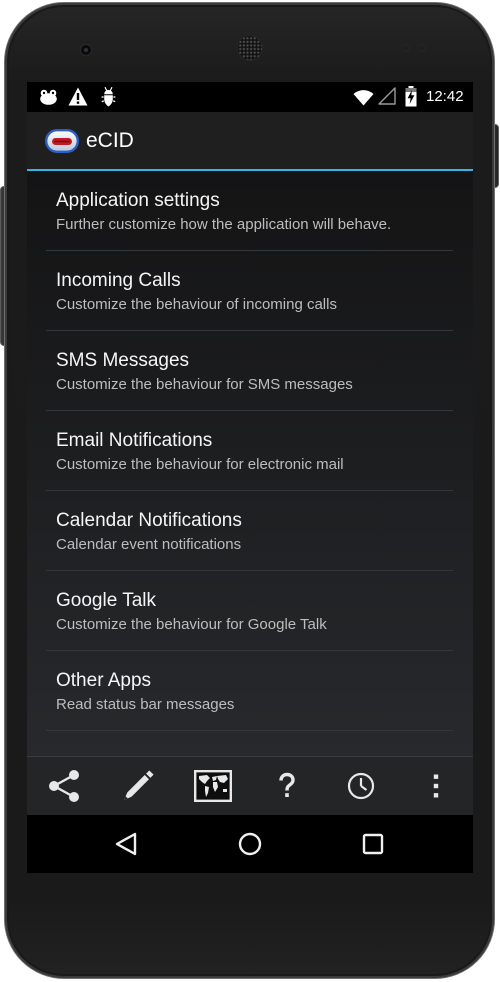  What do you see at coordinates (62, 141) in the screenshot?
I see `ecid-app-icon` at bounding box center [62, 141].